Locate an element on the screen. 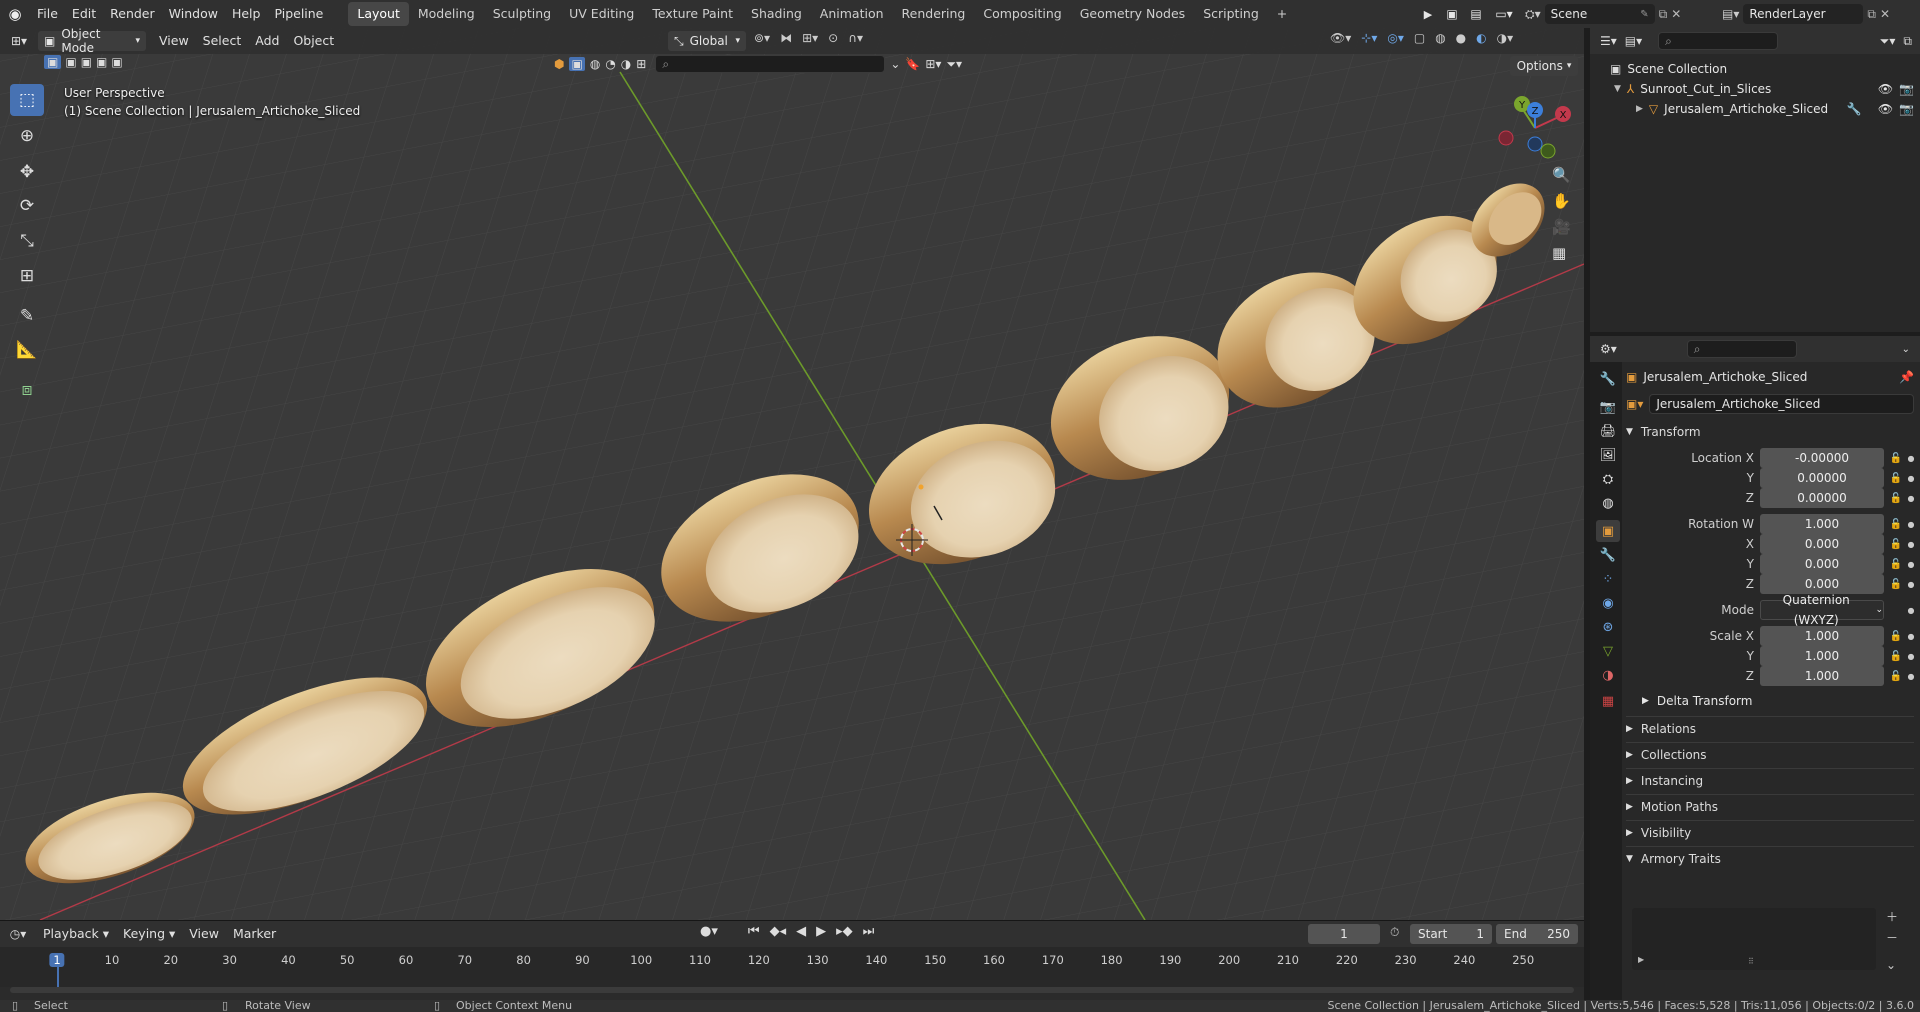 This screenshot has height=1012, width=1920. menu-object: Object is located at coordinates (313, 41).